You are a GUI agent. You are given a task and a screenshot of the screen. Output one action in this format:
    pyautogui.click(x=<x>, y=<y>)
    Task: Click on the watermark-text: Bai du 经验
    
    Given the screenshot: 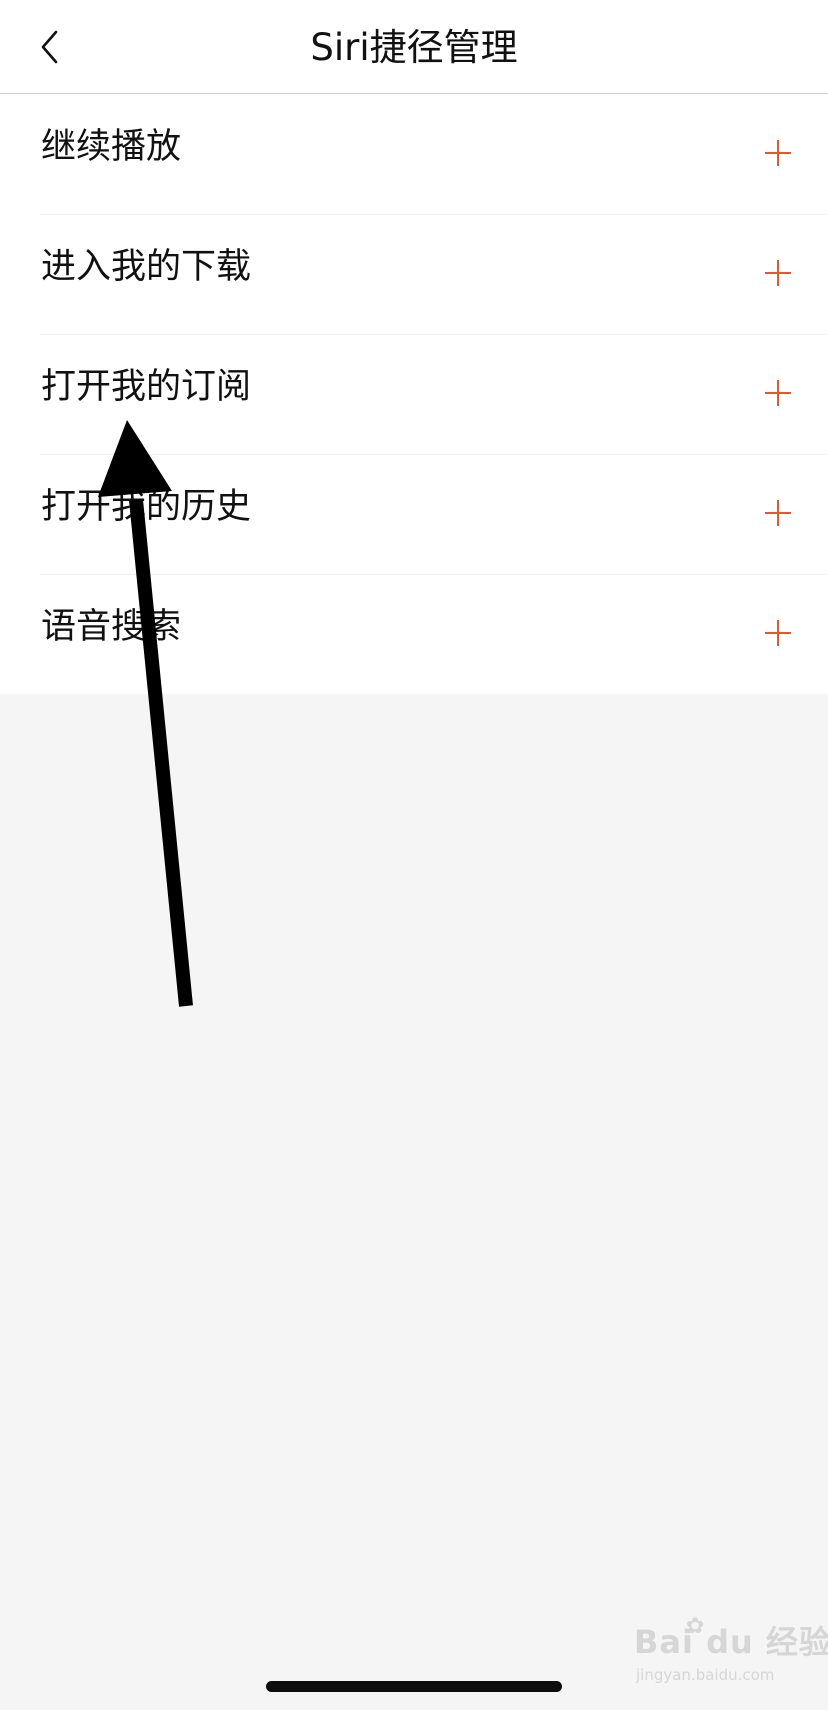 What is the action you would take?
    pyautogui.click(x=731, y=1642)
    